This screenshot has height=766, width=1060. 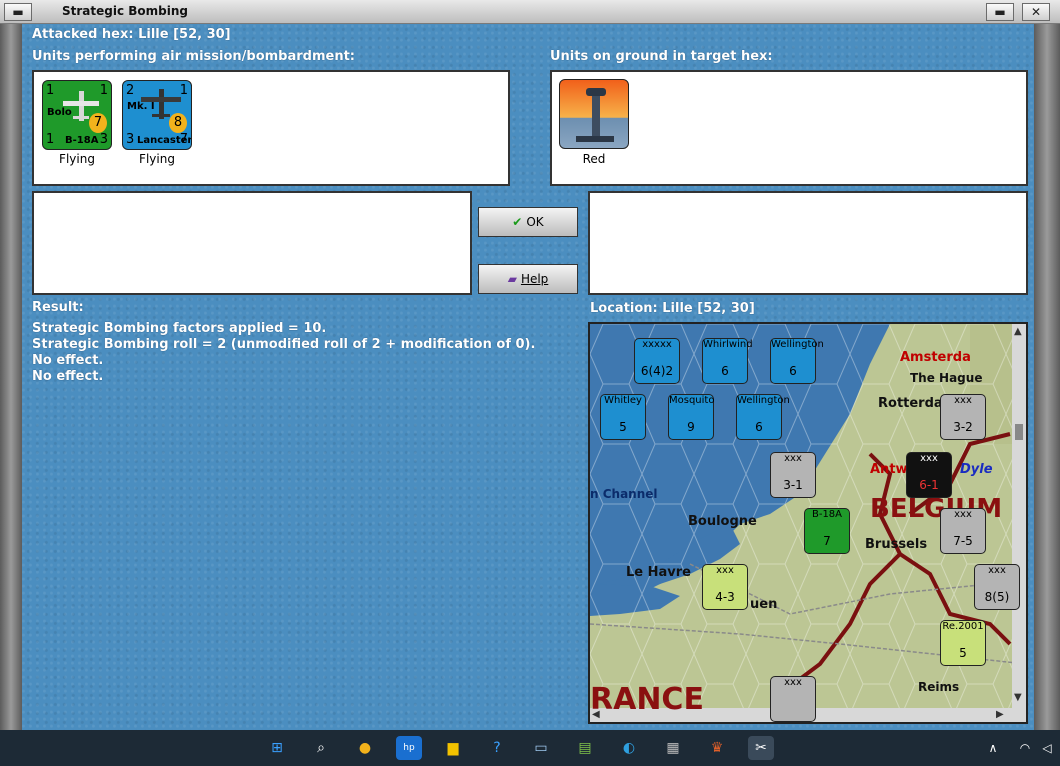 I want to click on window-titlebar: ▬ Strategic Bombing ▬ ✕, so click(x=530, y=12).